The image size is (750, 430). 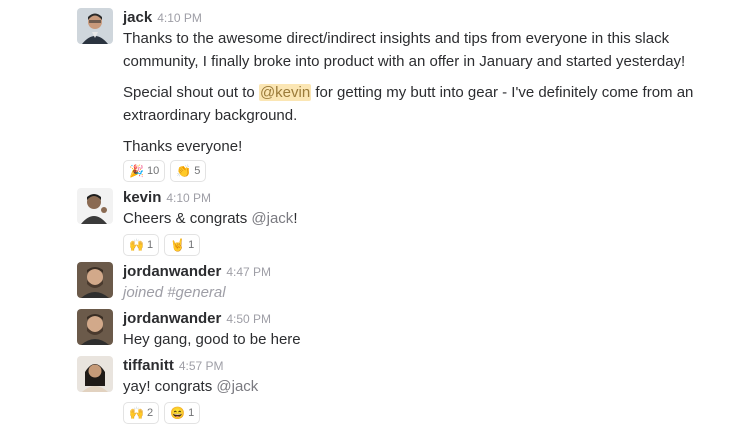 What do you see at coordinates (184, 171) in the screenshot?
I see `clapping-hands-icon: 👏` at bounding box center [184, 171].